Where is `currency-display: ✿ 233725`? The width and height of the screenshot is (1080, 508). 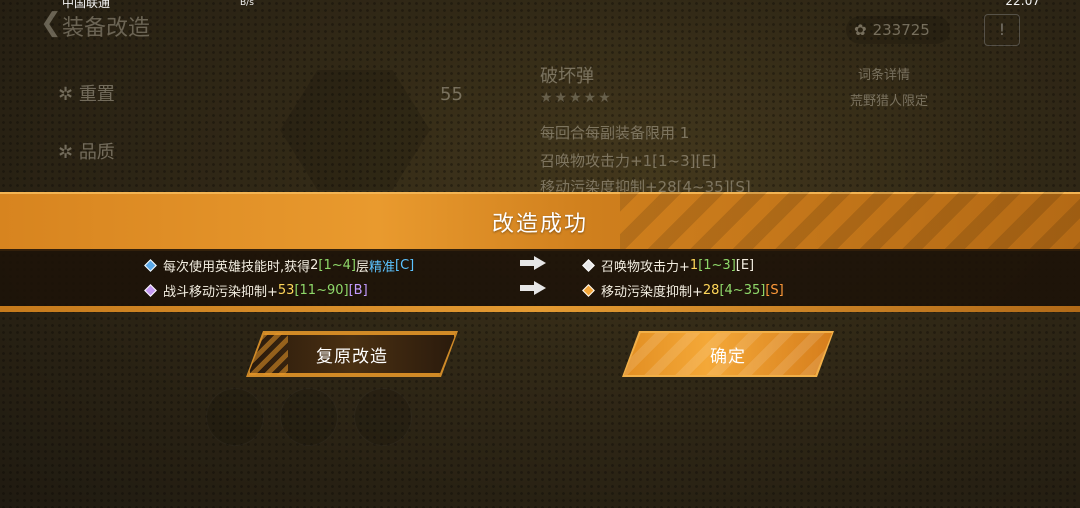
currency-display: ✿ 233725 is located at coordinates (898, 30).